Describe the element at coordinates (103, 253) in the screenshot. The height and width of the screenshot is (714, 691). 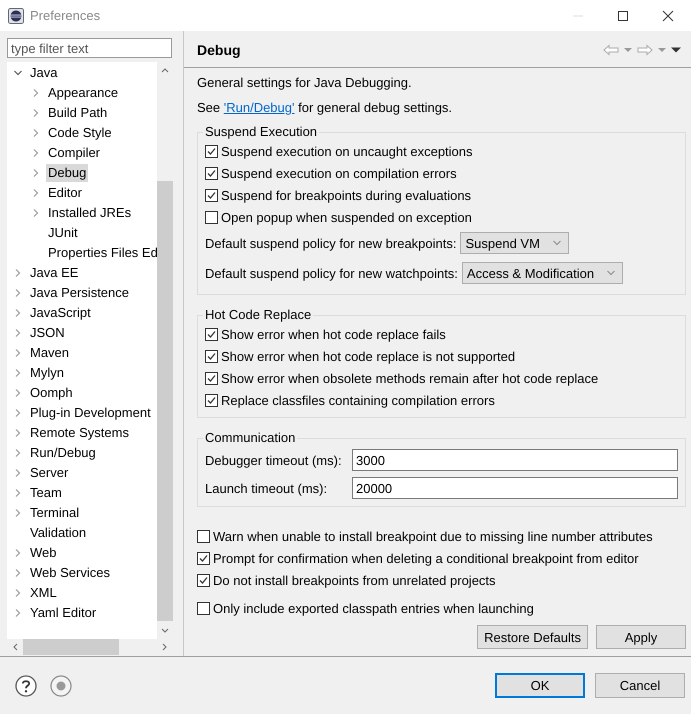
I see `tree-item: Properties Files Ed` at that location.